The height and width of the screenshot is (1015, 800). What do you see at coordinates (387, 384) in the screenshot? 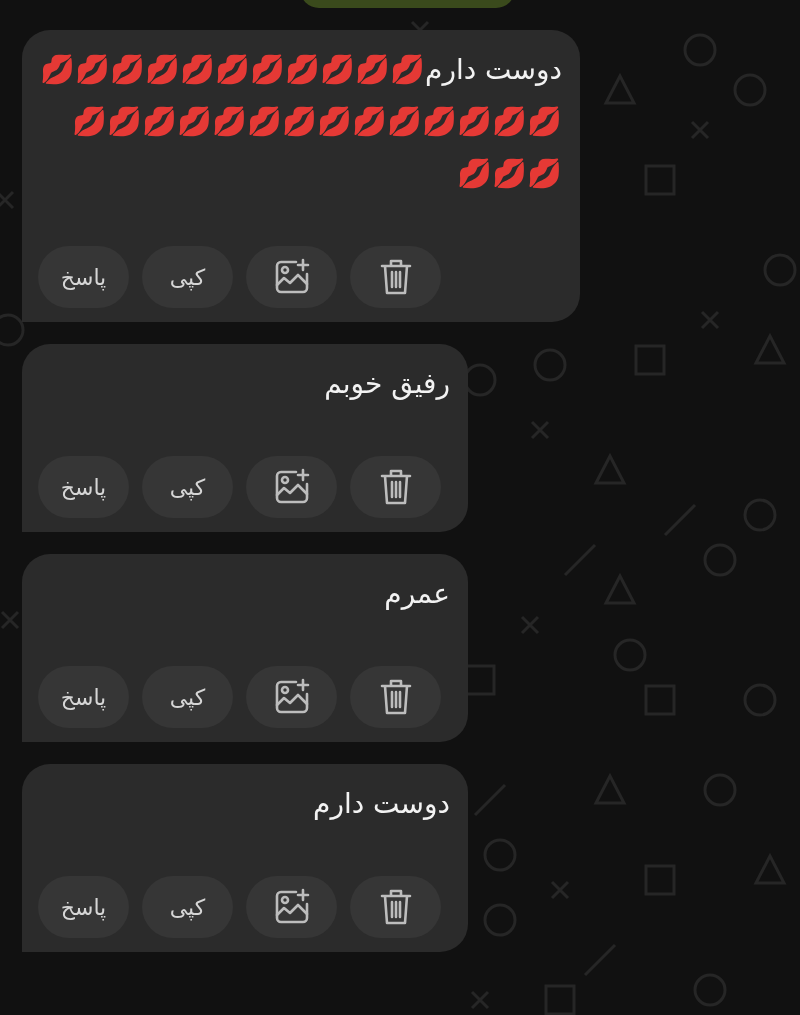
I see `message-text: رفیق خوبم` at bounding box center [387, 384].